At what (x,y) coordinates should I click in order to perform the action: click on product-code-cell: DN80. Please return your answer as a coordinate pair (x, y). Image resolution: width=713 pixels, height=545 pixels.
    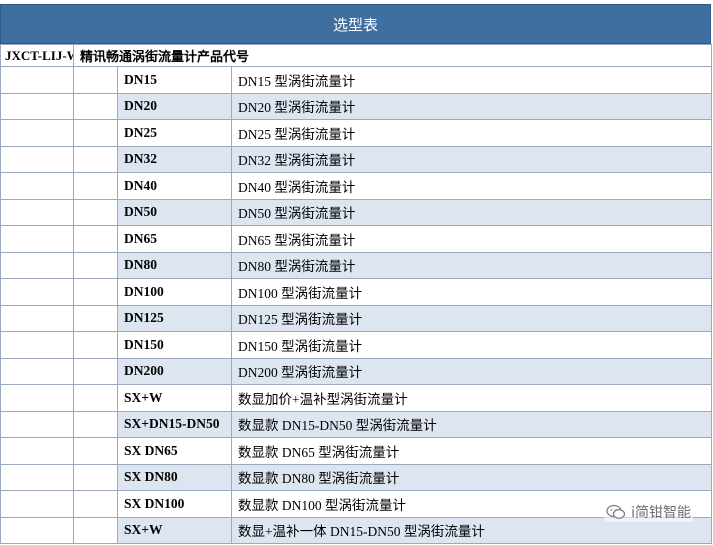
    Looking at the image, I should click on (174, 265).